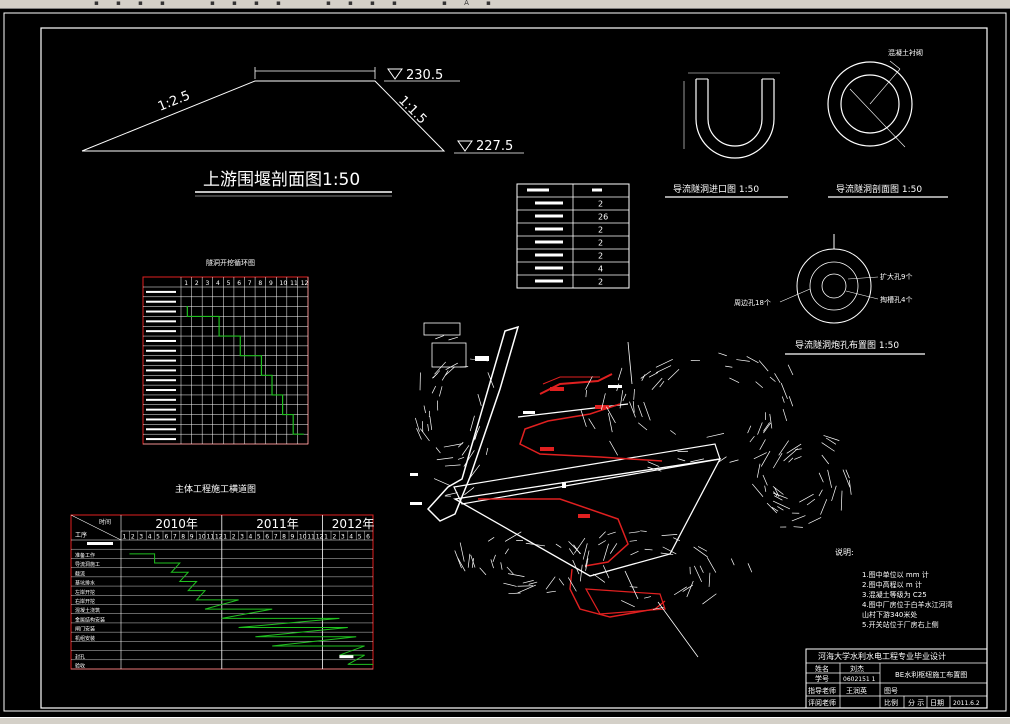 The width and height of the screenshot is (1010, 724). I want to click on progress-line, so click(244, 371).